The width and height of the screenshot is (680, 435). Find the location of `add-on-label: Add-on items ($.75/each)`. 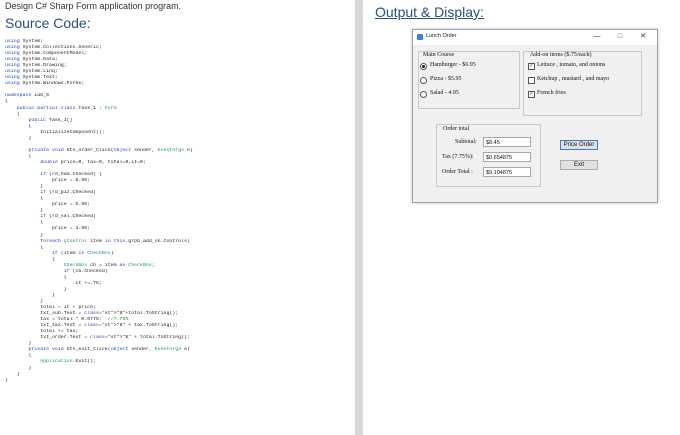

add-on-label: Add-on items ($.75/each) is located at coordinates (561, 55).